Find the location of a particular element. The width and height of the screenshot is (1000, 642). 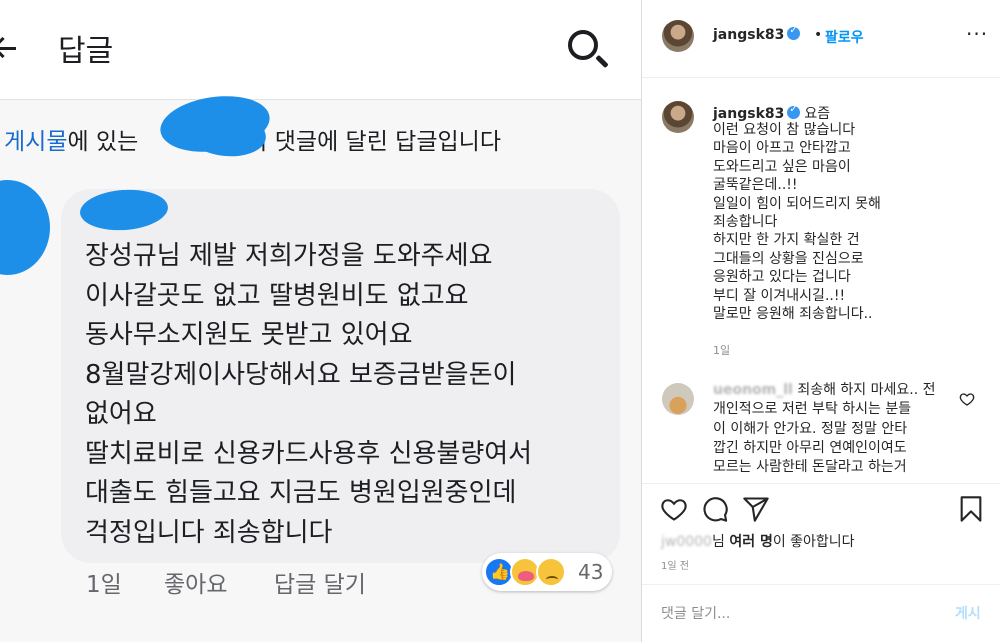

caption-line: 일일이 힘이 되어드리지 못해 is located at coordinates (797, 203).